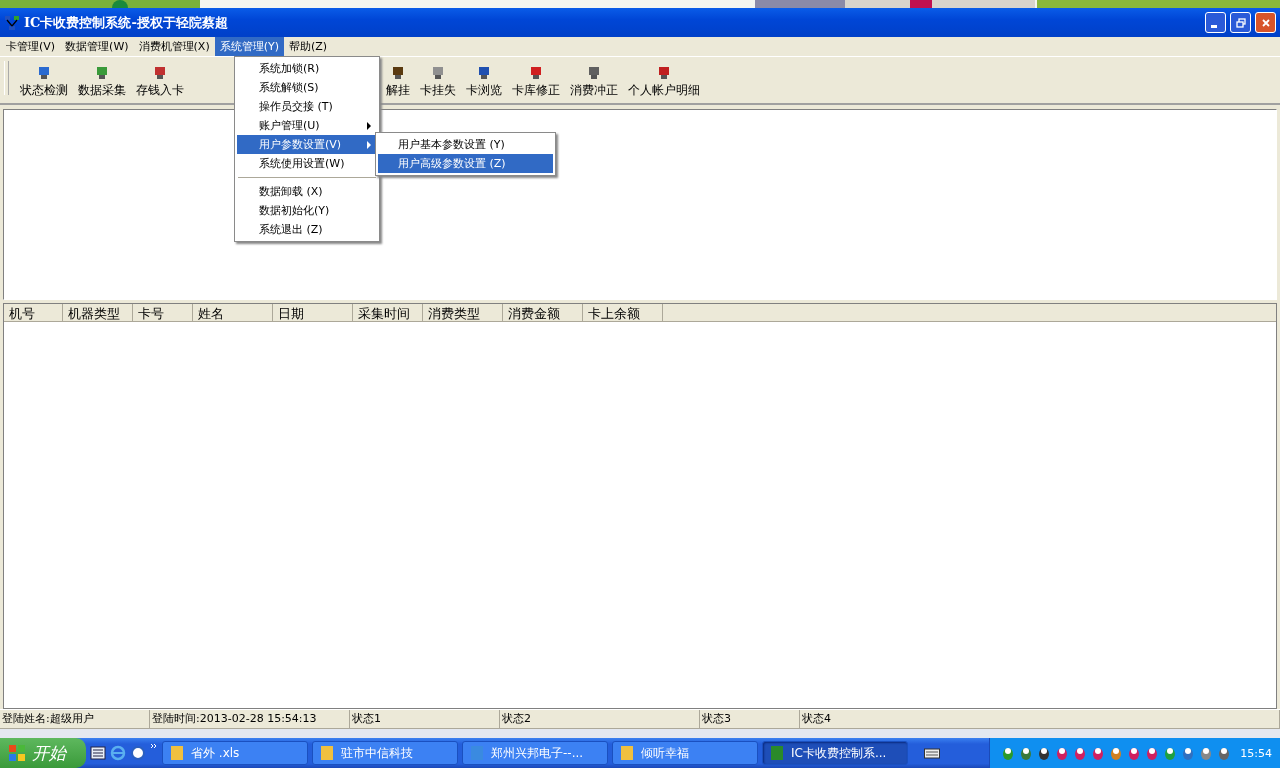  Describe the element at coordinates (685, 753) in the screenshot. I see `taskbar-button: 倾听幸福` at that location.